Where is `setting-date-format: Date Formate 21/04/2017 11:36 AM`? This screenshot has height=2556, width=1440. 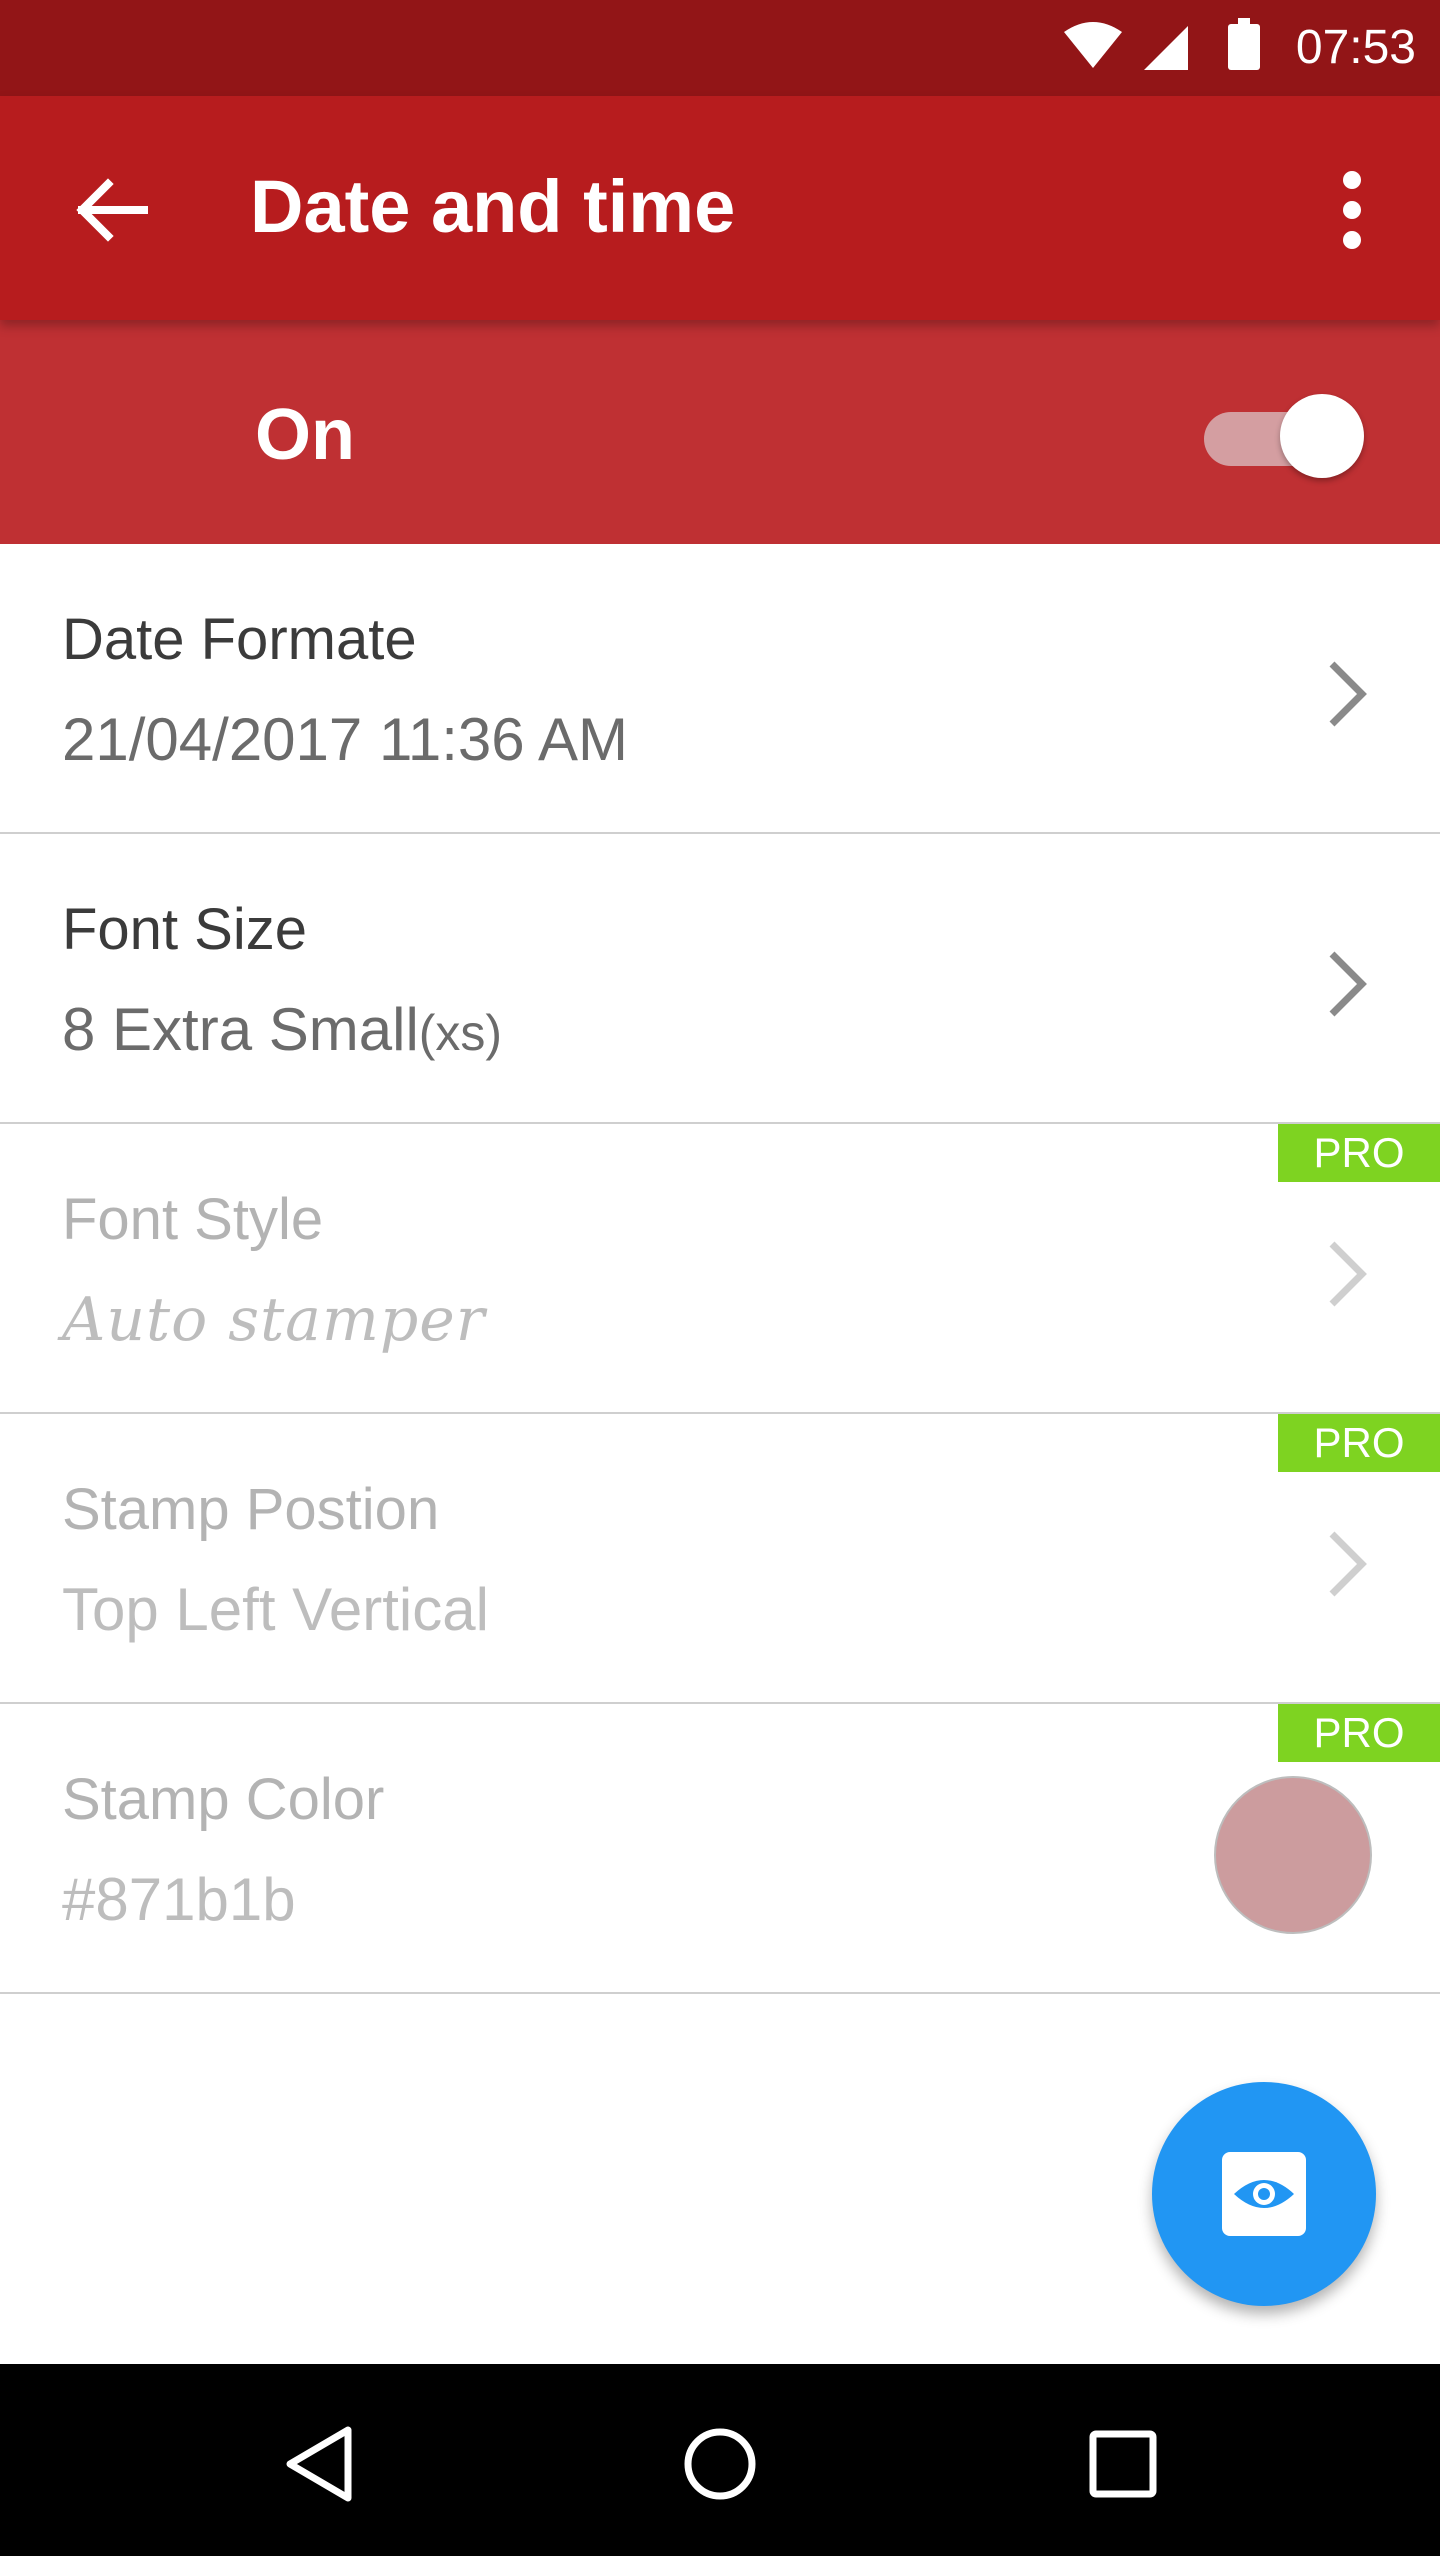
setting-date-format: Date Formate 21/04/2017 11:36 AM is located at coordinates (720, 689).